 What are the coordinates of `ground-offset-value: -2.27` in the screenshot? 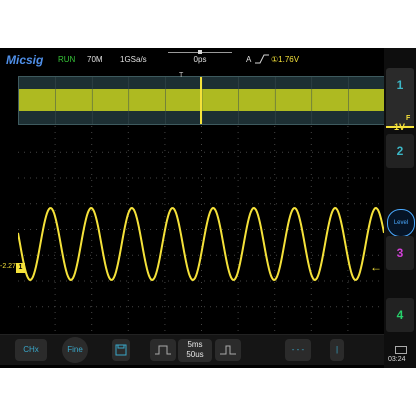 It's located at (8, 266).